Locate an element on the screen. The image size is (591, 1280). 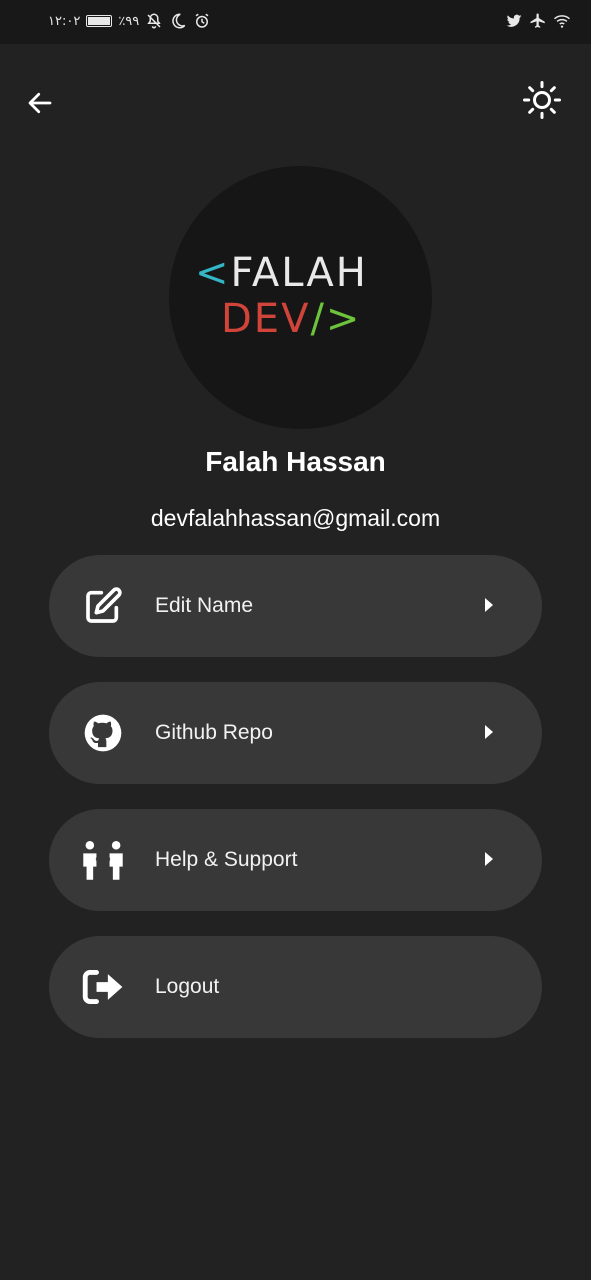
github-icon is located at coordinates (103, 733).